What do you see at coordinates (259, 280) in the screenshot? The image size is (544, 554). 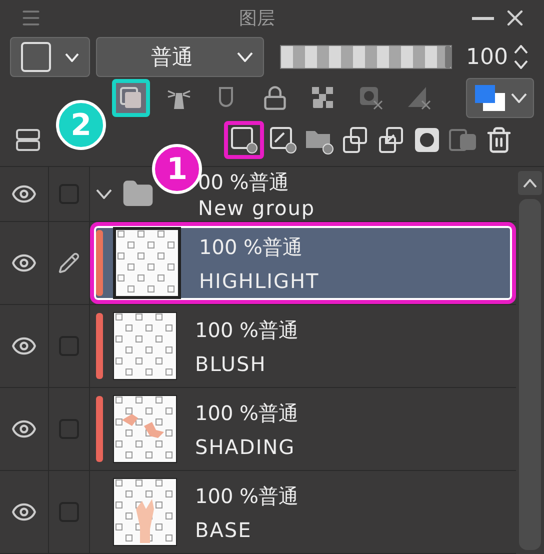 I see `layer-name: HIGHLIGHT` at bounding box center [259, 280].